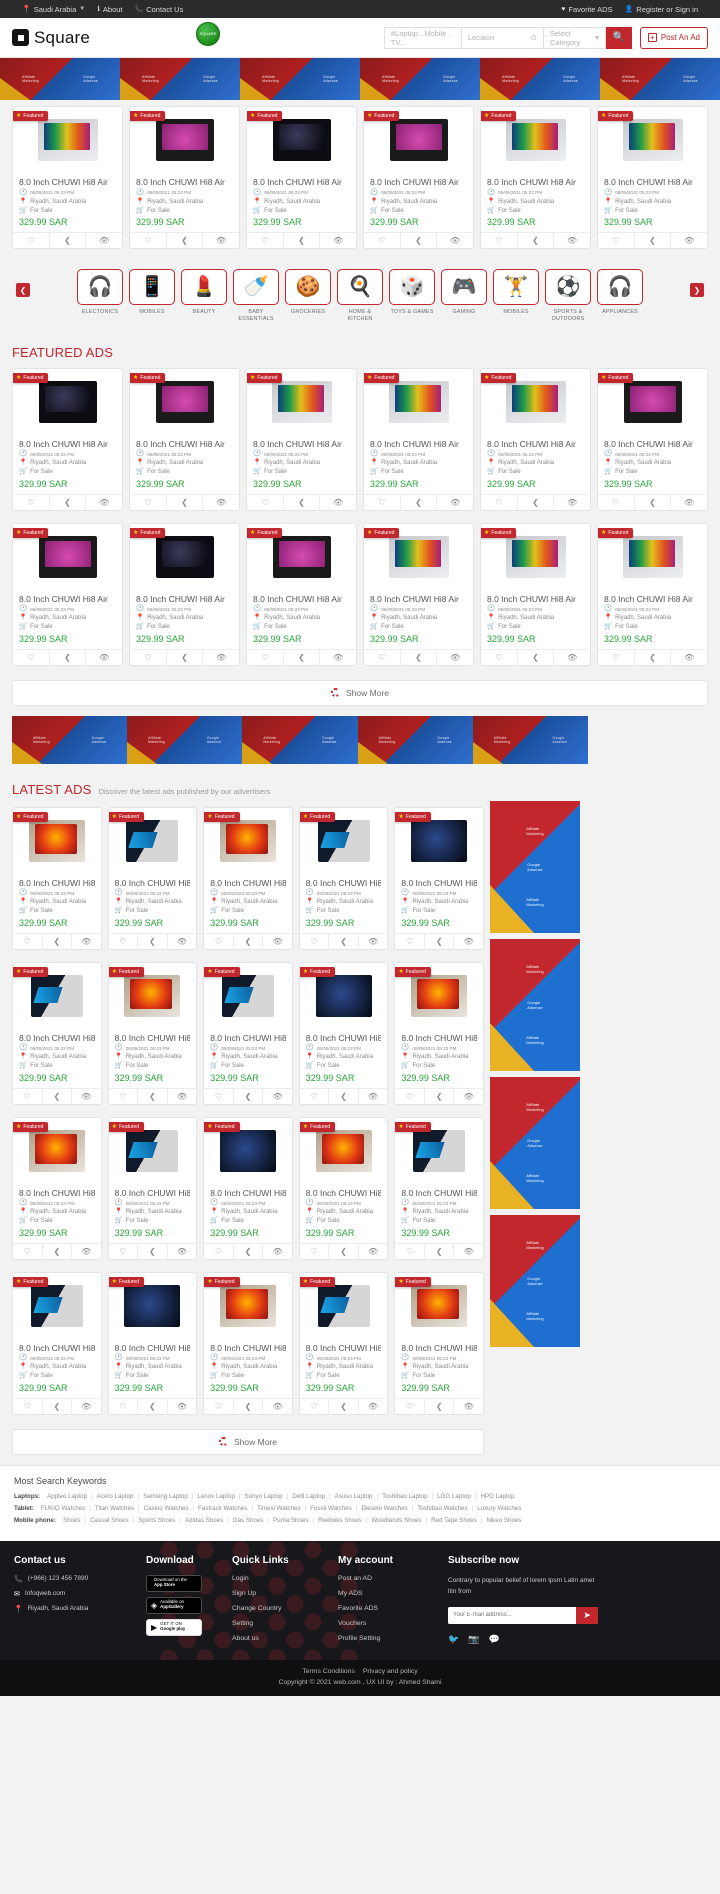 The image size is (720, 1894). I want to click on category-item-sports-outdoors: ⚽ SPORTS & OUTDOORS, so click(568, 296).